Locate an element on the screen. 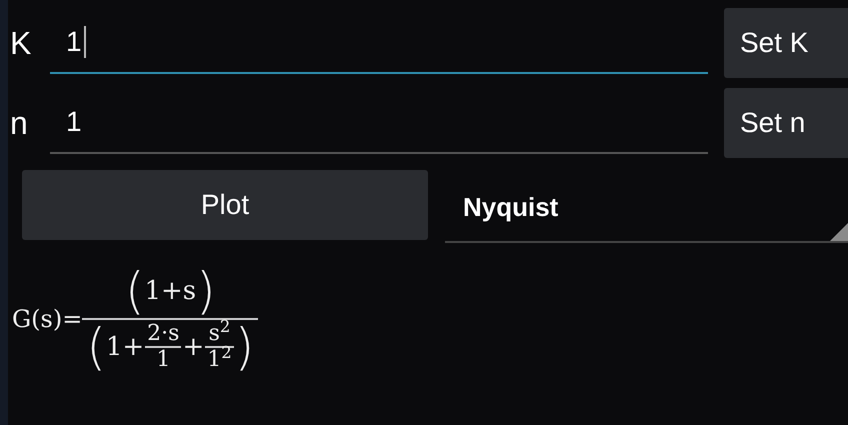 Image resolution: width=848 pixels, height=425 pixels. numerator-text: 1+s is located at coordinates (170, 291).